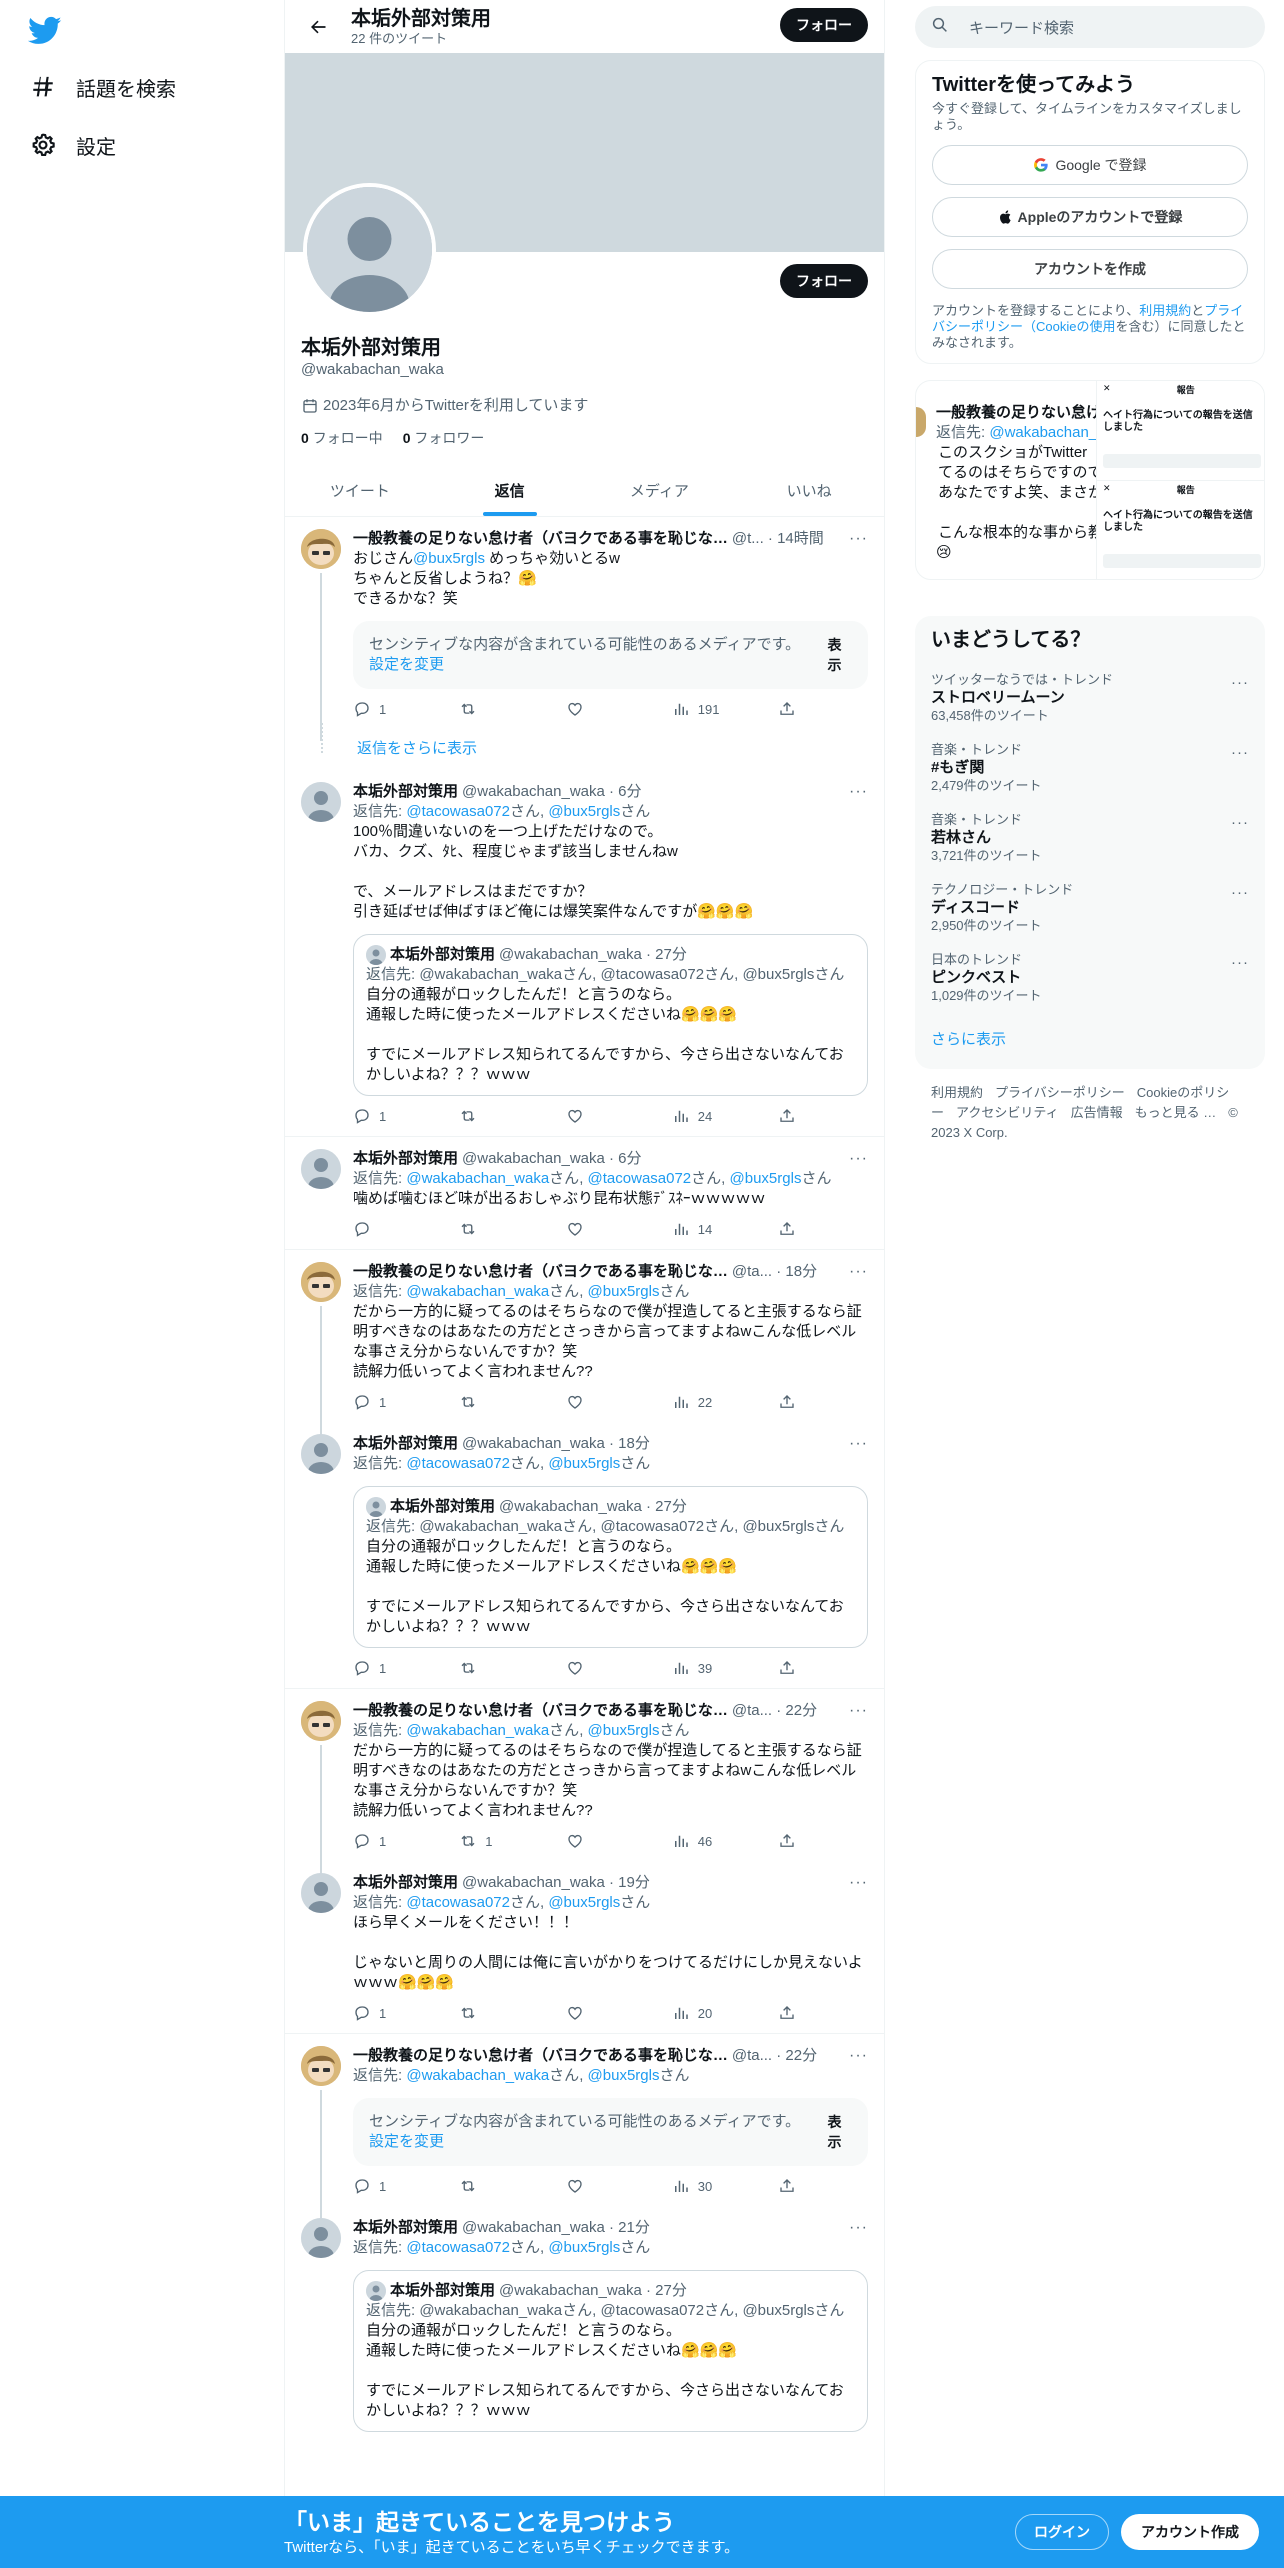  Describe the element at coordinates (725, 2013) in the screenshot. I see `views-button: 20` at that location.